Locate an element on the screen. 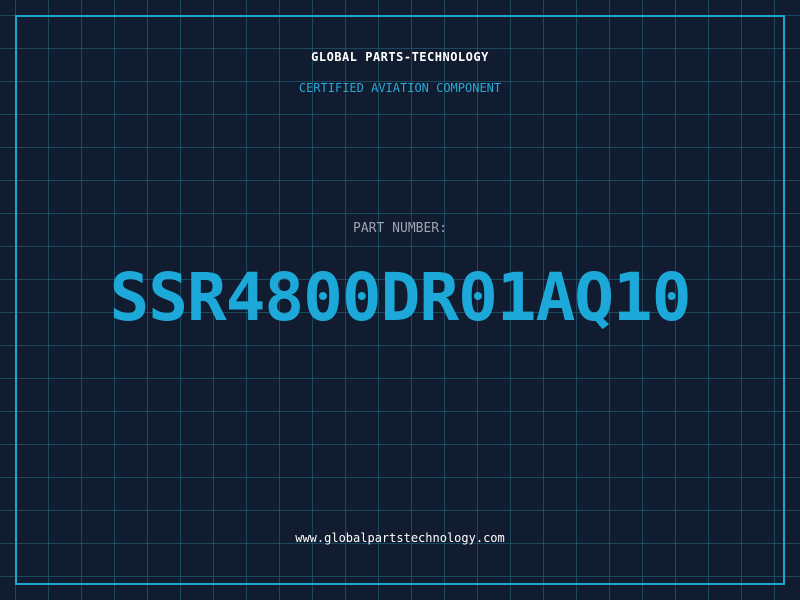 This screenshot has width=800, height=600. certification-subtitle: CERTIFIED AVIATION COMPONENT is located at coordinates (400, 88).